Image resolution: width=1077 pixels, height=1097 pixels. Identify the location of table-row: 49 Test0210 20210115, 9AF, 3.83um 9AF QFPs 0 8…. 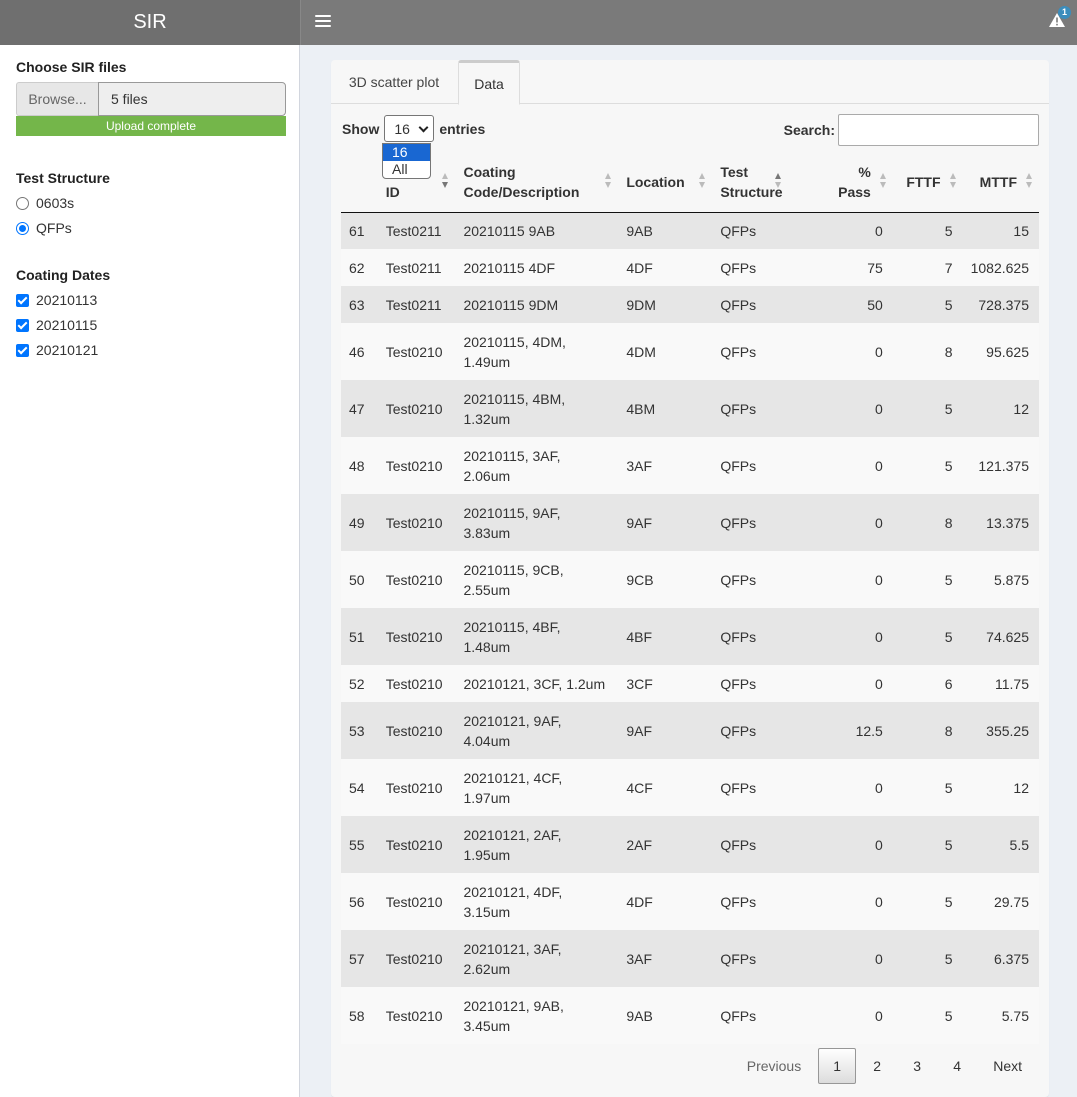
(690, 522).